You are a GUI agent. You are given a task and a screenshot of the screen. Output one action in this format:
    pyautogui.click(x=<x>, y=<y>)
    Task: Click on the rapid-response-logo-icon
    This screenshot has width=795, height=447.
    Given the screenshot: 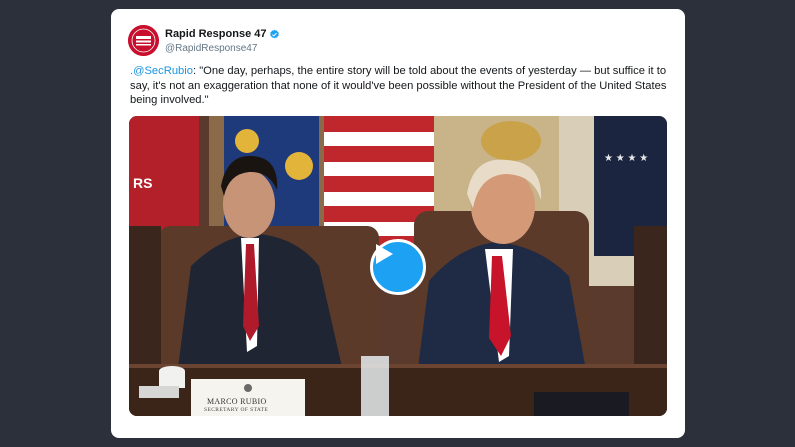 What is the action you would take?
    pyautogui.click(x=143, y=40)
    